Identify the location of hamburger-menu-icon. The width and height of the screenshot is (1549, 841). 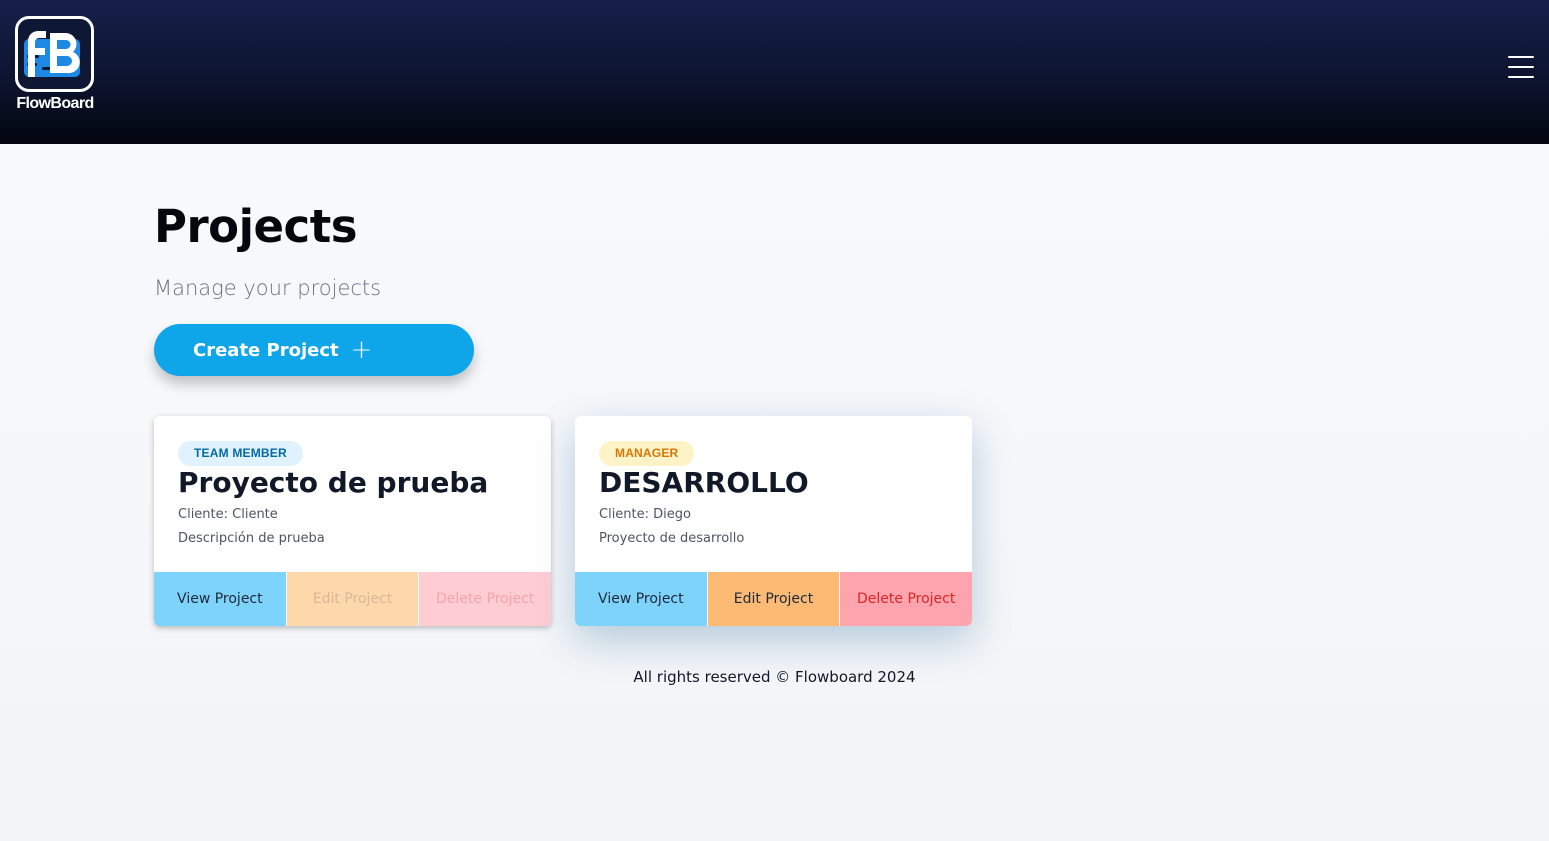
(1521, 67).